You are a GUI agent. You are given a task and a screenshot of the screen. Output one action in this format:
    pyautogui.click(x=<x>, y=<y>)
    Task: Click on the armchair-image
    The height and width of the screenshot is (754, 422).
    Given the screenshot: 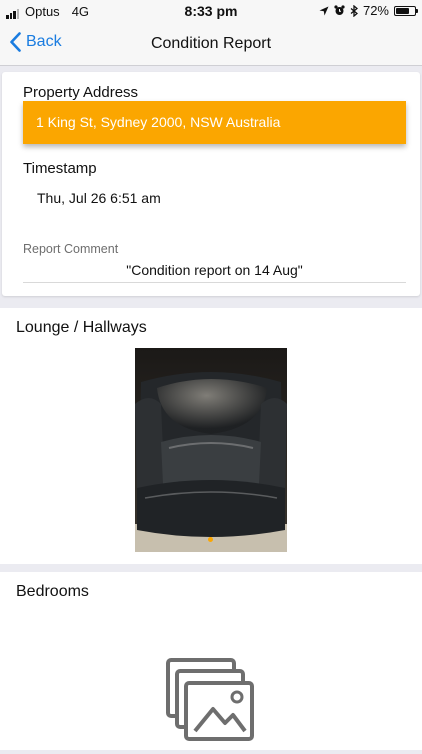 What is the action you would take?
    pyautogui.click(x=211, y=450)
    